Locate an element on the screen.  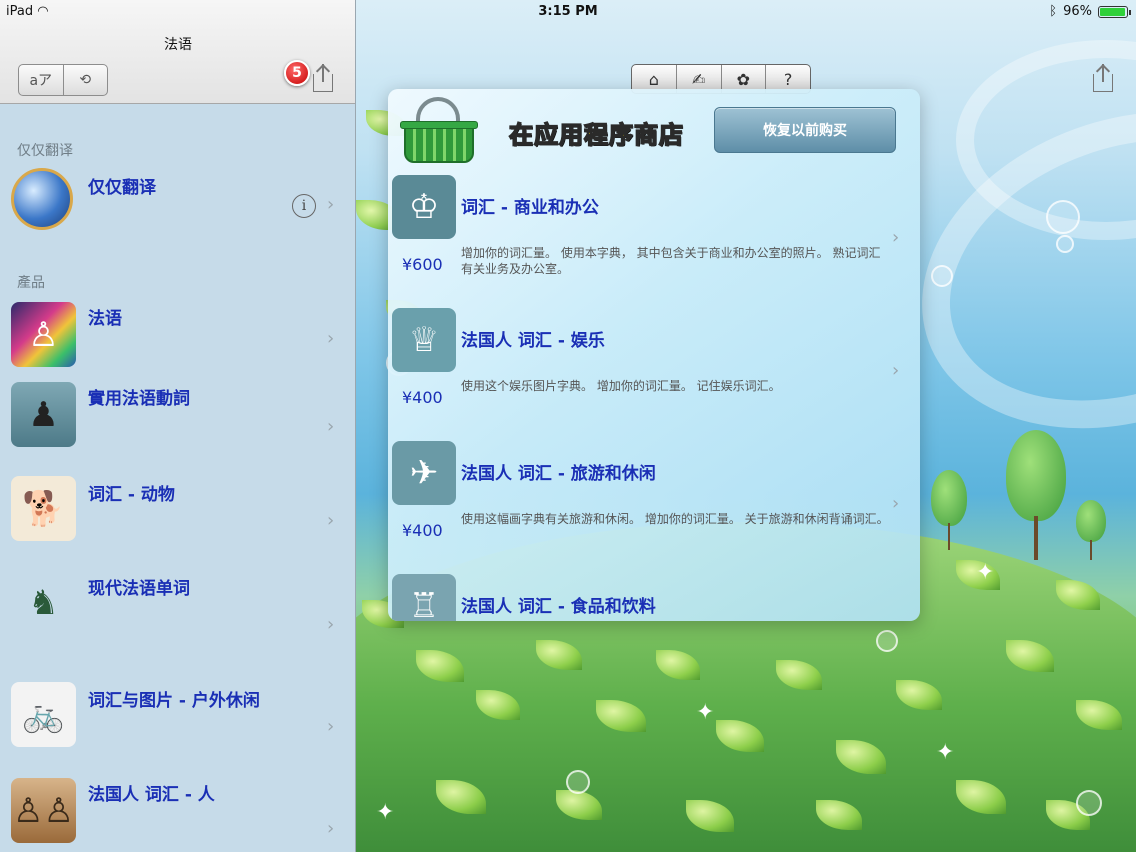
swap-button: ⟲ is located at coordinates (85, 80).